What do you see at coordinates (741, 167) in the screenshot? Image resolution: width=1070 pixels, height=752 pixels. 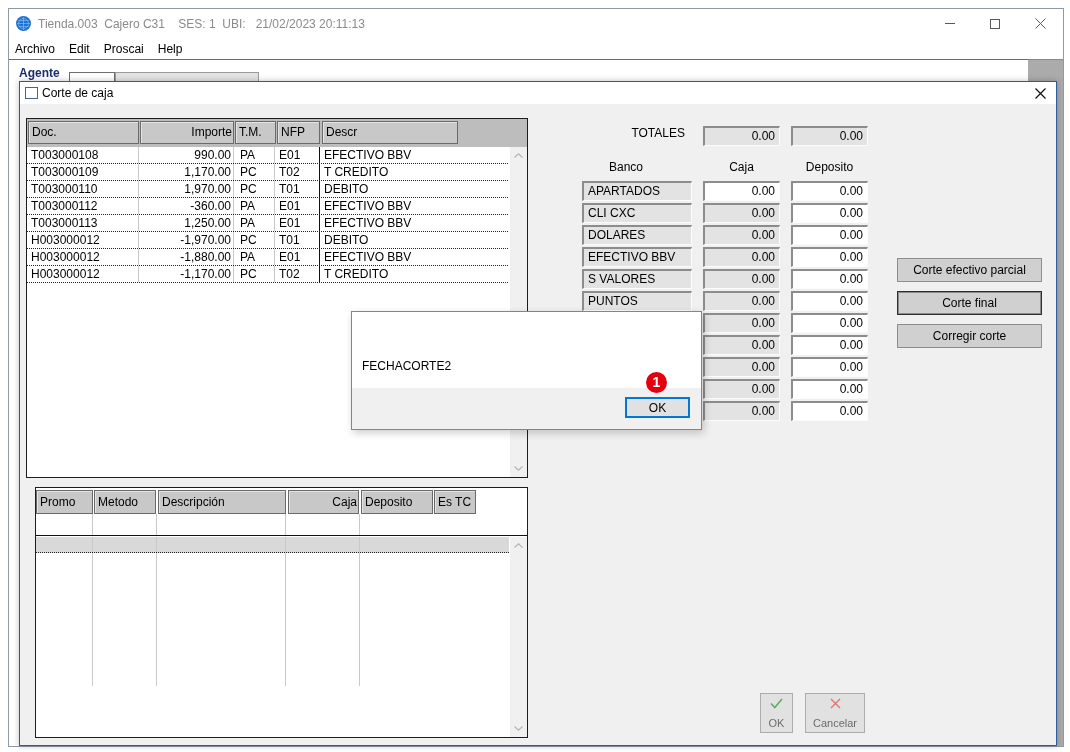 I see `column-label: Caja` at bounding box center [741, 167].